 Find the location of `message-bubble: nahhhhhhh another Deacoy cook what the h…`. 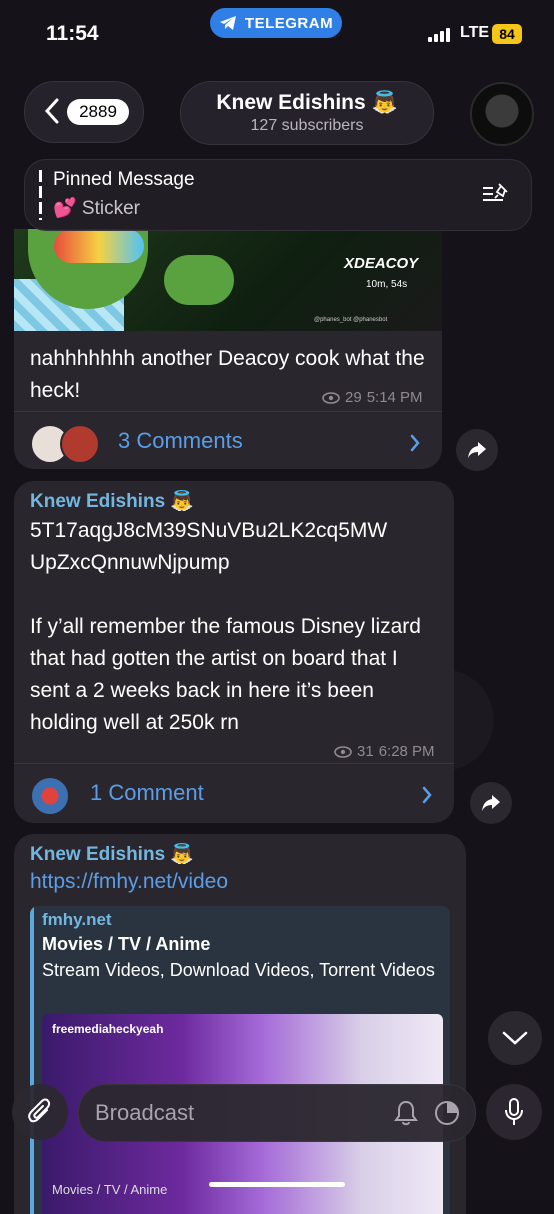

message-bubble: nahhhhhhh another Deacoy cook what the h… is located at coordinates (228, 400).